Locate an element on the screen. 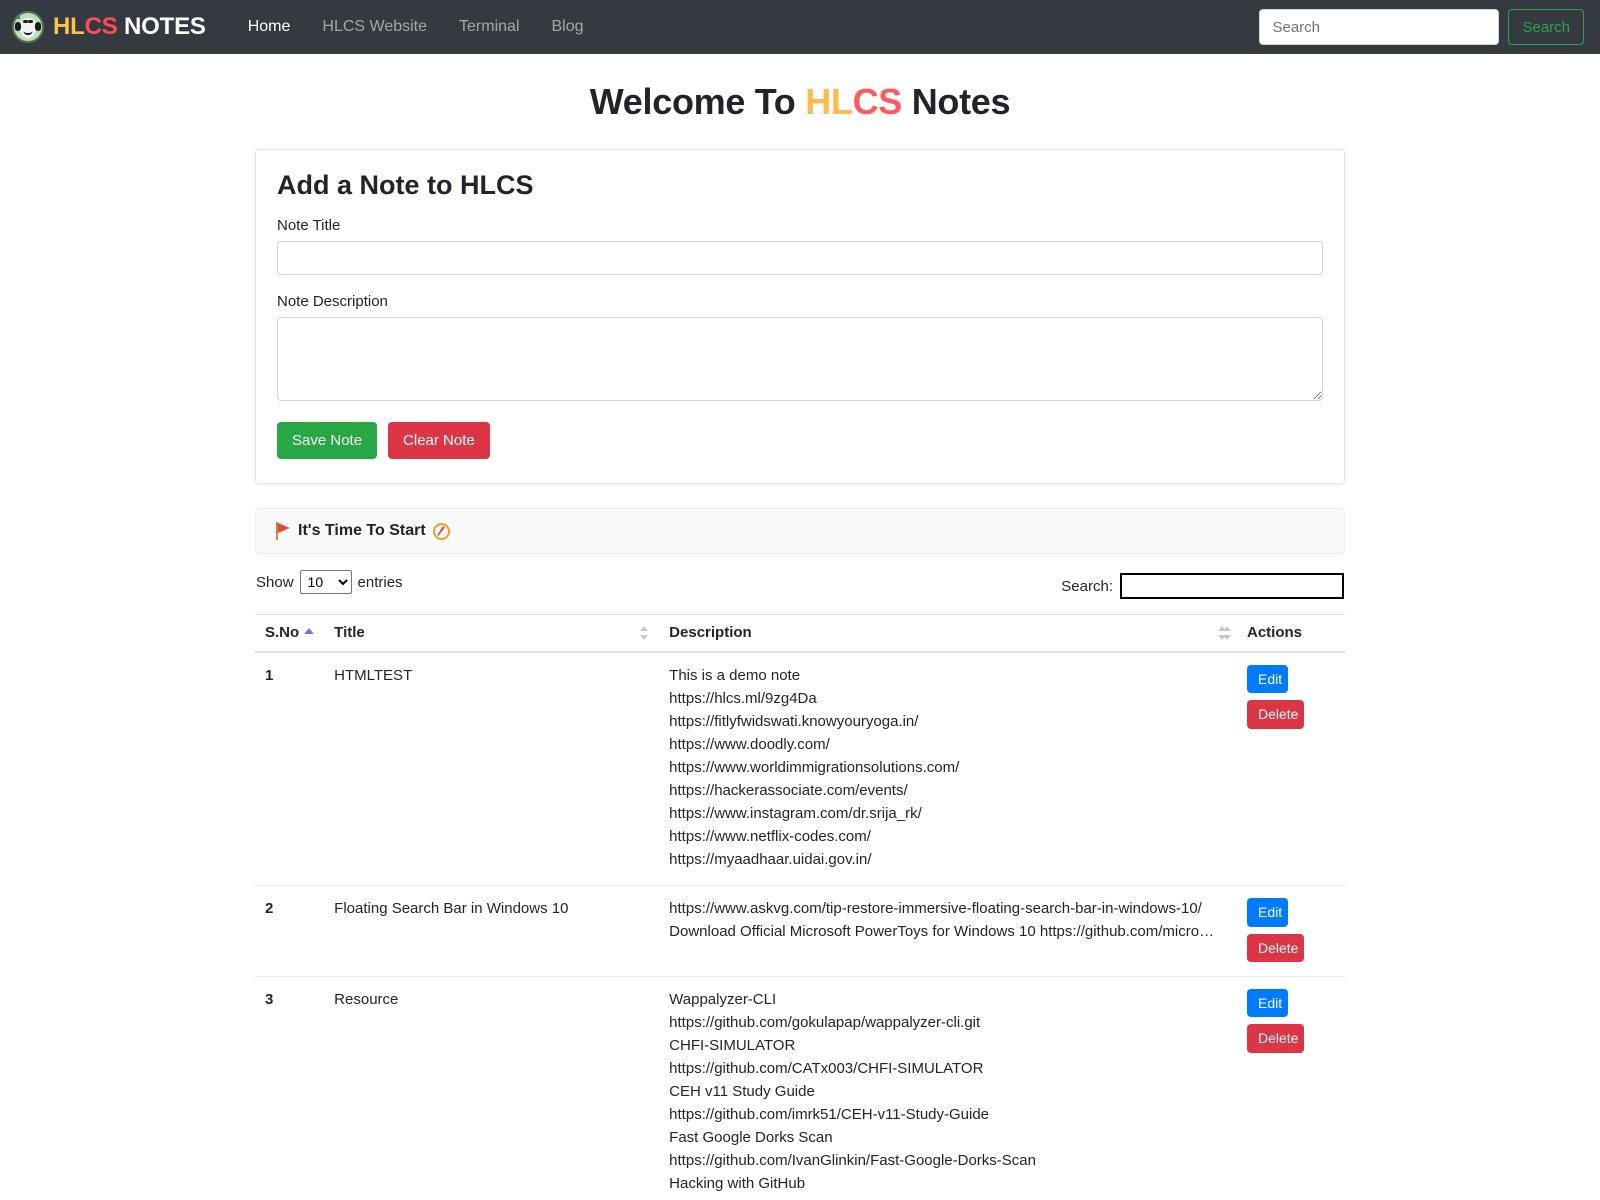  save-note-button: Save Note is located at coordinates (327, 440).